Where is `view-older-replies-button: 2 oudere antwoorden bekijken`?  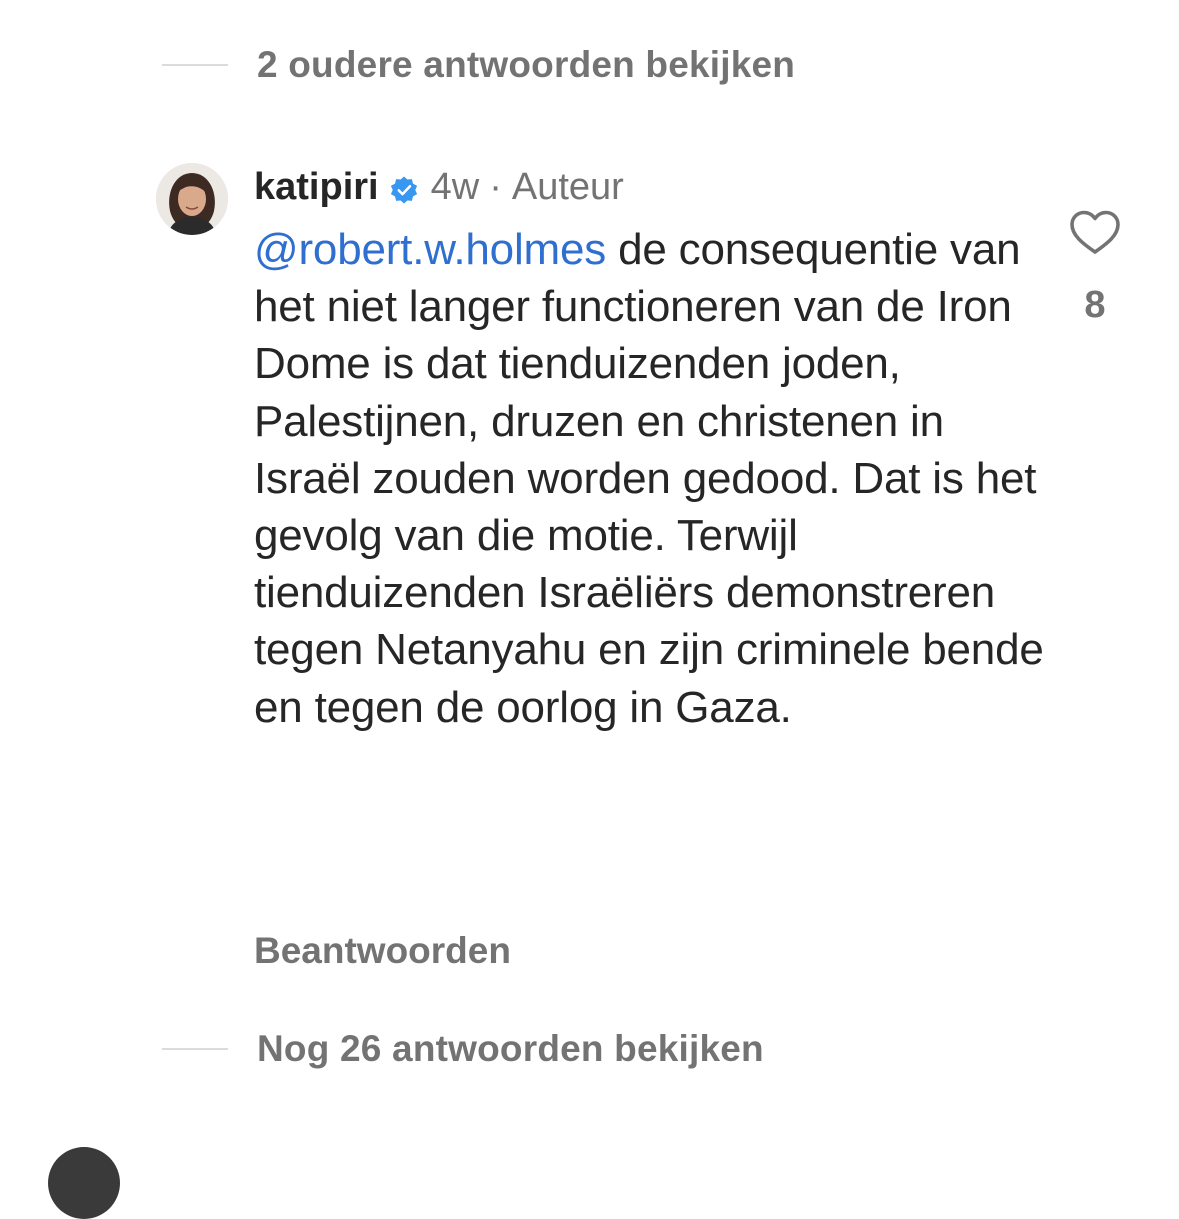
view-older-replies-button: 2 oudere antwoorden bekijken is located at coordinates (478, 65).